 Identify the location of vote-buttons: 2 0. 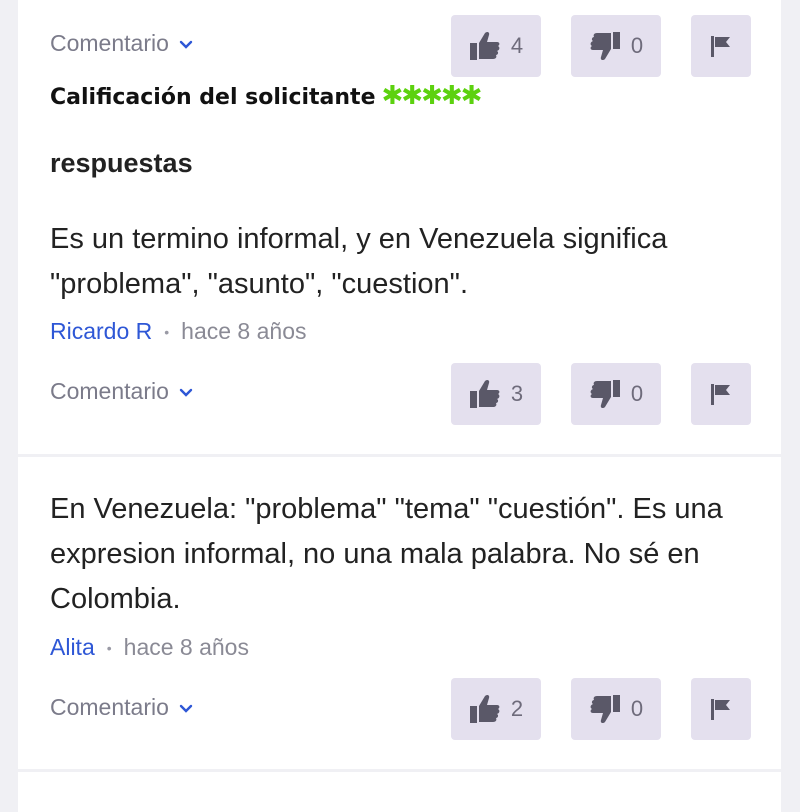
(601, 709).